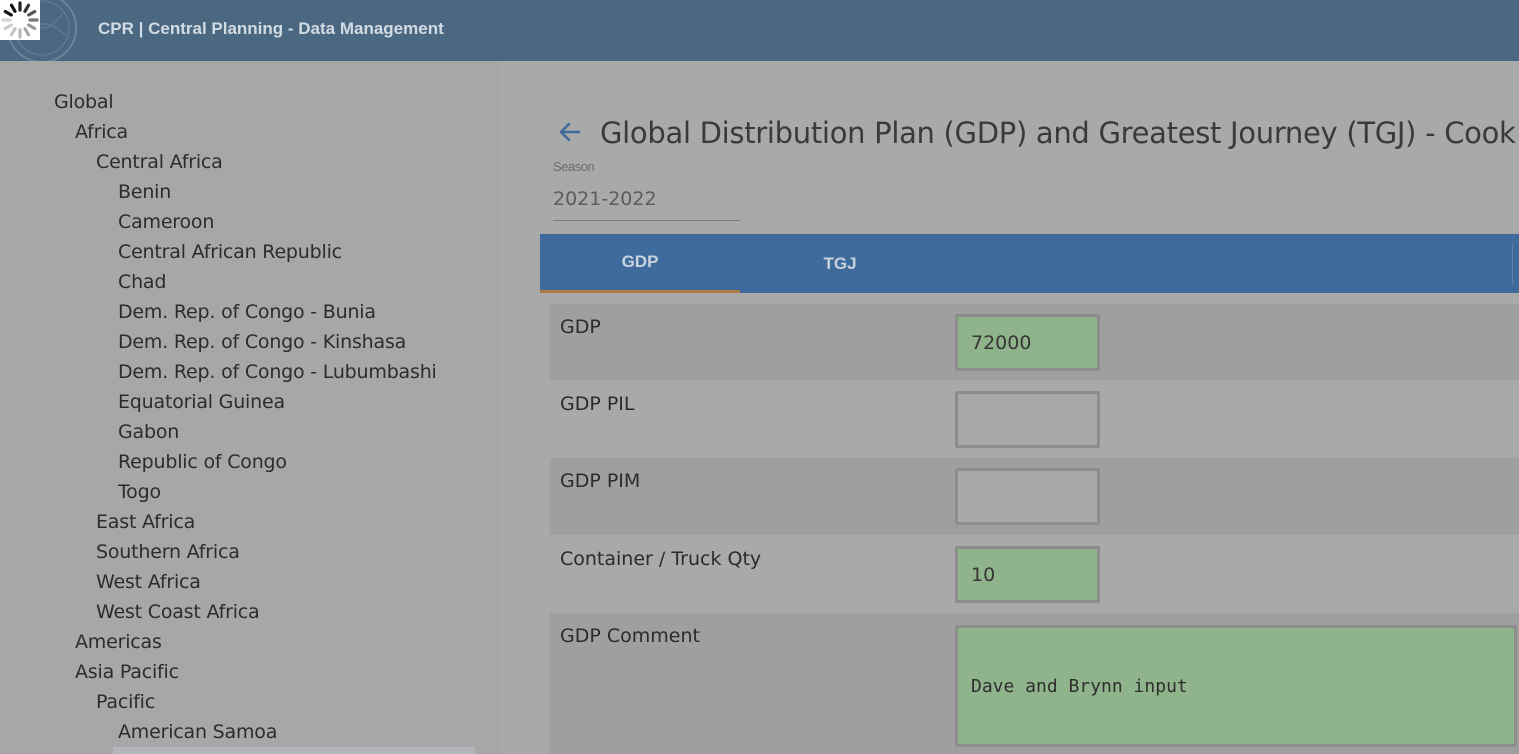 This screenshot has height=754, width=1519. I want to click on gdp-pil-label: GDP PIL, so click(597, 404).